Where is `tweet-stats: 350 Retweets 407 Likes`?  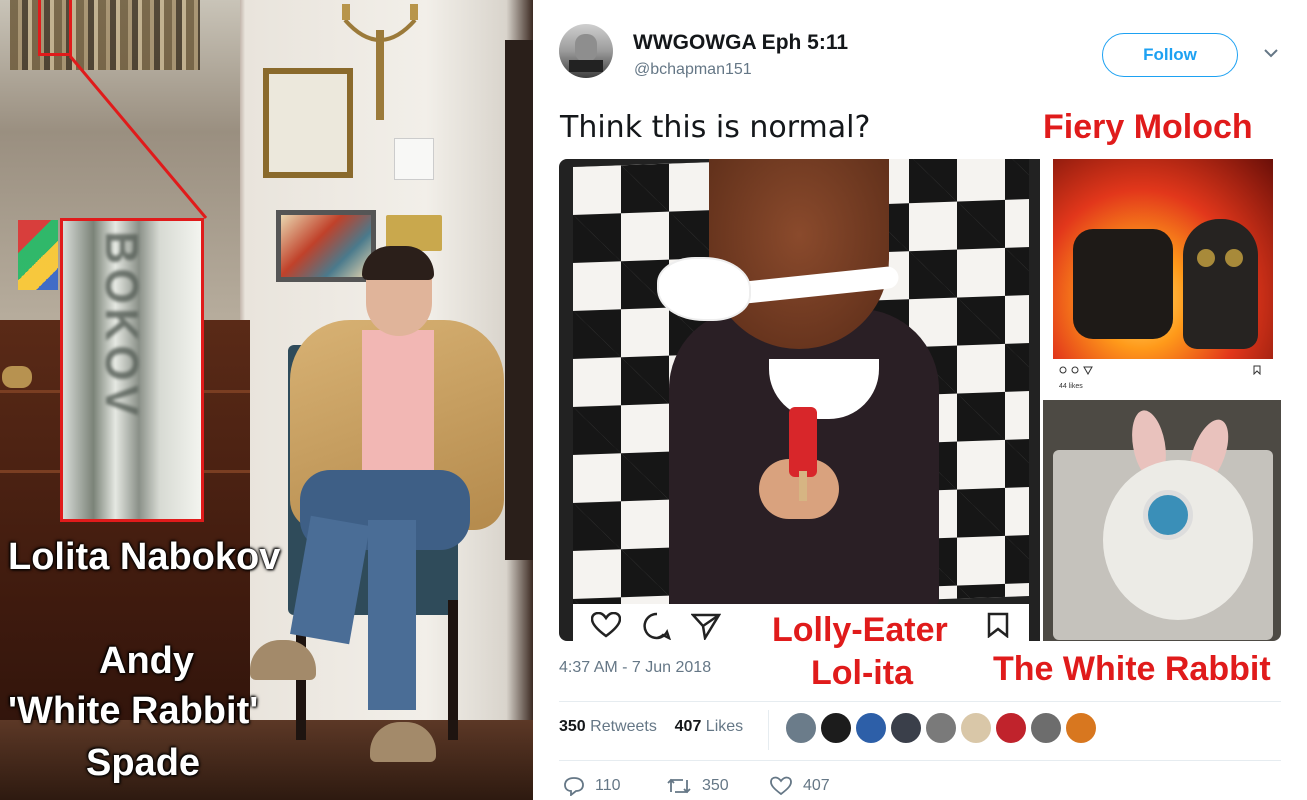 tweet-stats: 350 Retweets 407 Likes is located at coordinates (651, 727).